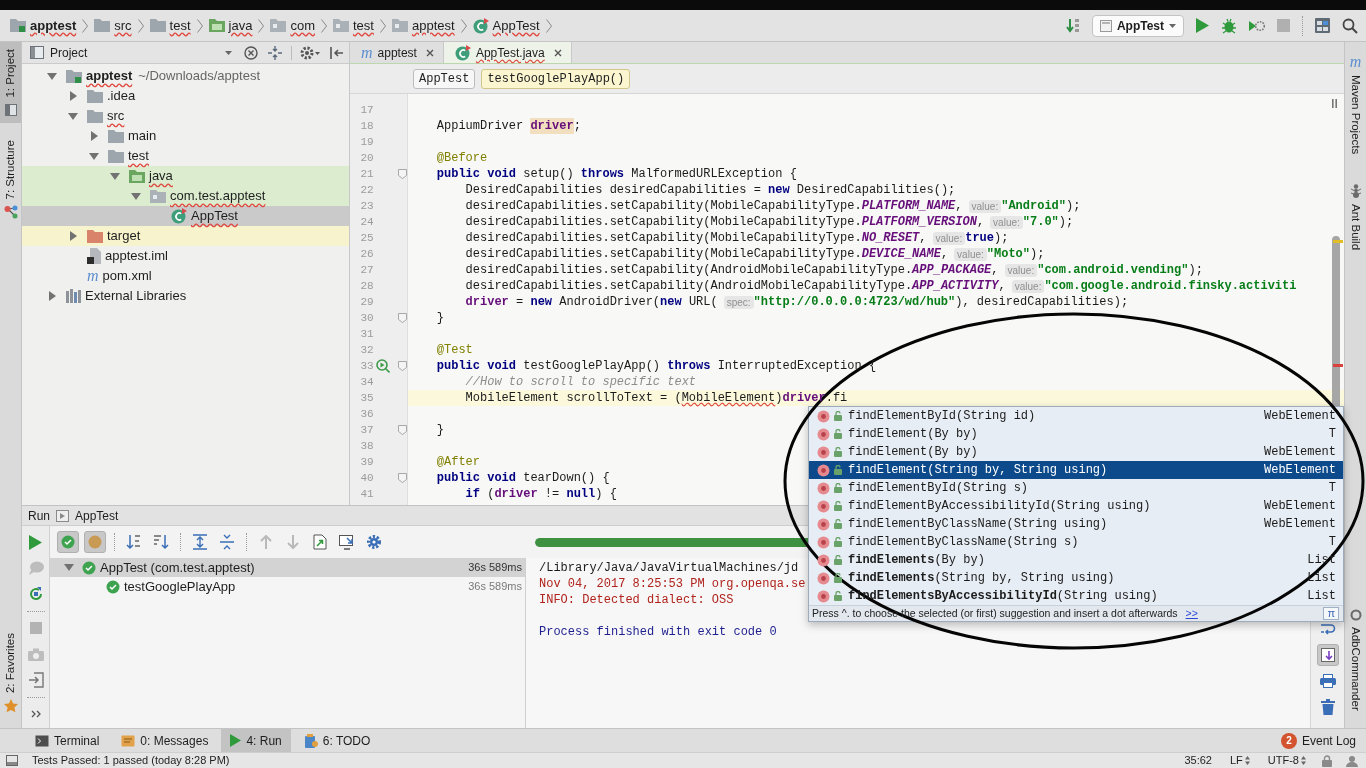 This screenshot has height=768, width=1366. I want to click on tool-window-tab: 7: Structure, so click(10, 179).